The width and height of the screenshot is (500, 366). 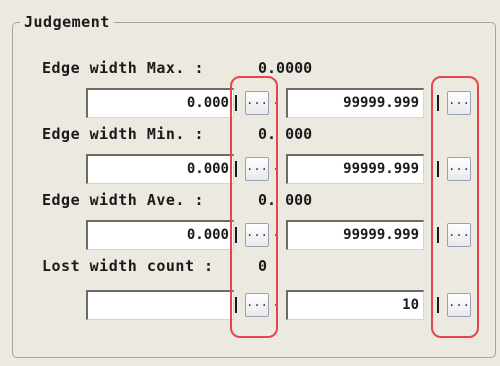 What do you see at coordinates (355, 103) in the screenshot?
I see `edge-width-max-upper-input: 99999.999` at bounding box center [355, 103].